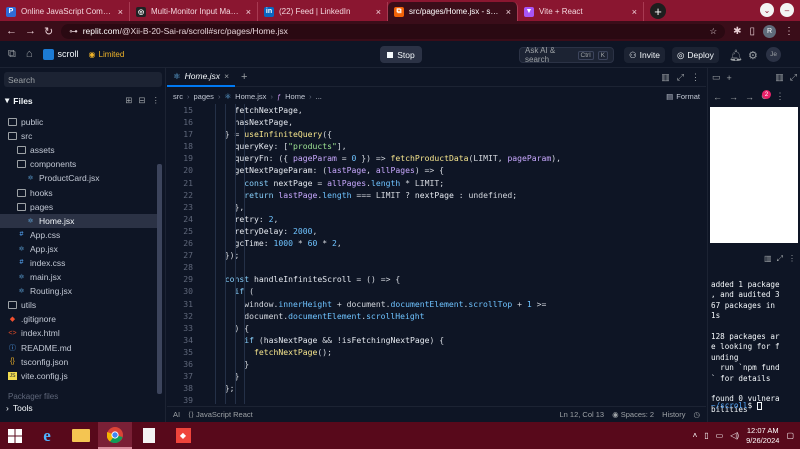  What do you see at coordinates (453, 11) in the screenshot?
I see `browser-tab: ⧉ src/pages/Home.jsx - scroll - R ×` at bounding box center [453, 11].